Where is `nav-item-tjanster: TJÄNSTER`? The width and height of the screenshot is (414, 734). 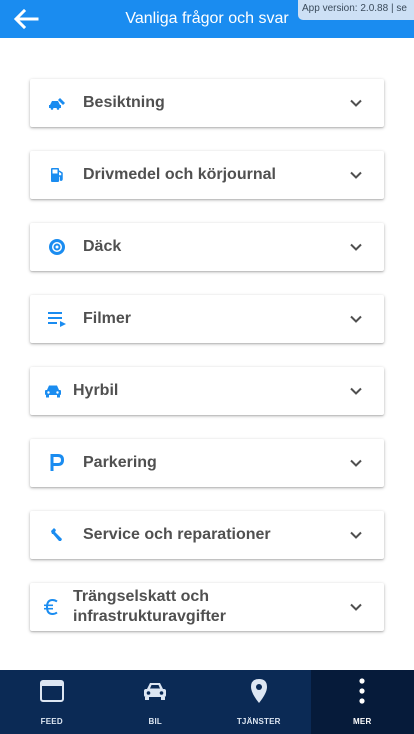 nav-item-tjanster: TJÄNSTER is located at coordinates (259, 702).